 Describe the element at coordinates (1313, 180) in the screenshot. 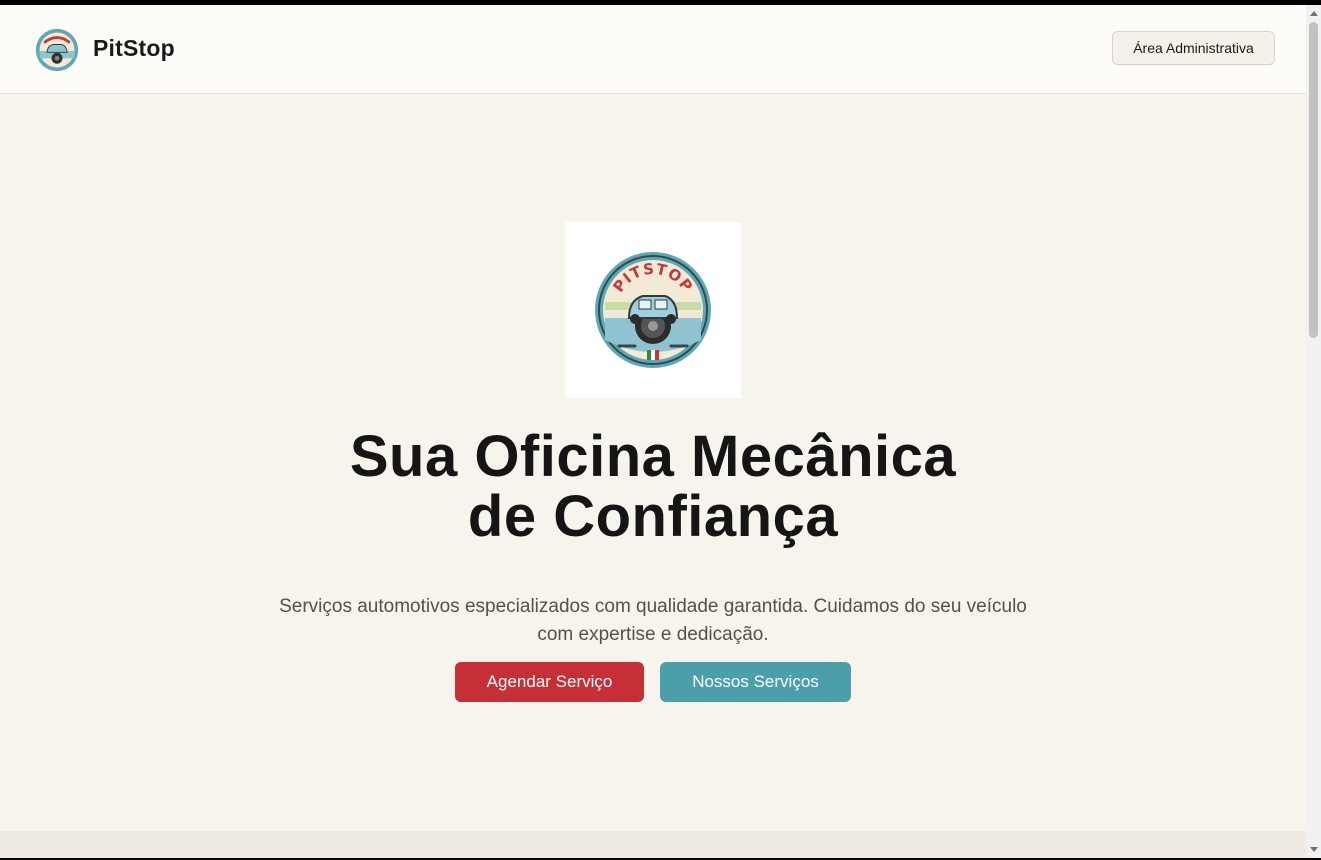

I see `scrollbar-thumb` at that location.